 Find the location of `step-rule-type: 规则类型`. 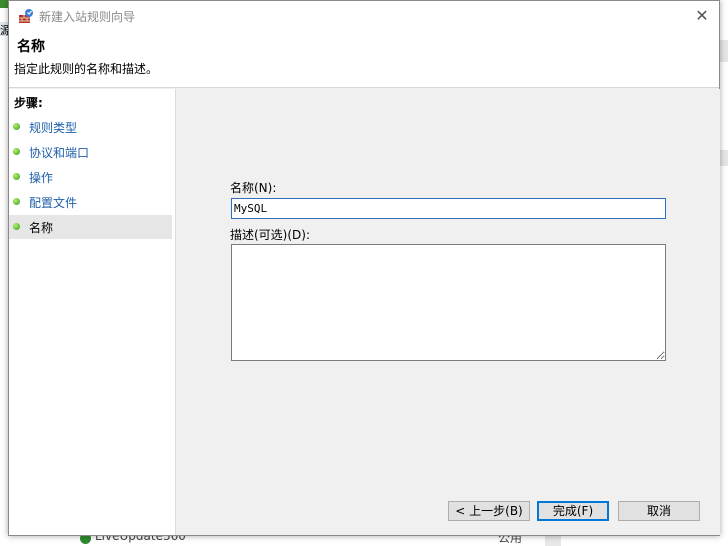

step-rule-type: 规则类型 is located at coordinates (90, 127).